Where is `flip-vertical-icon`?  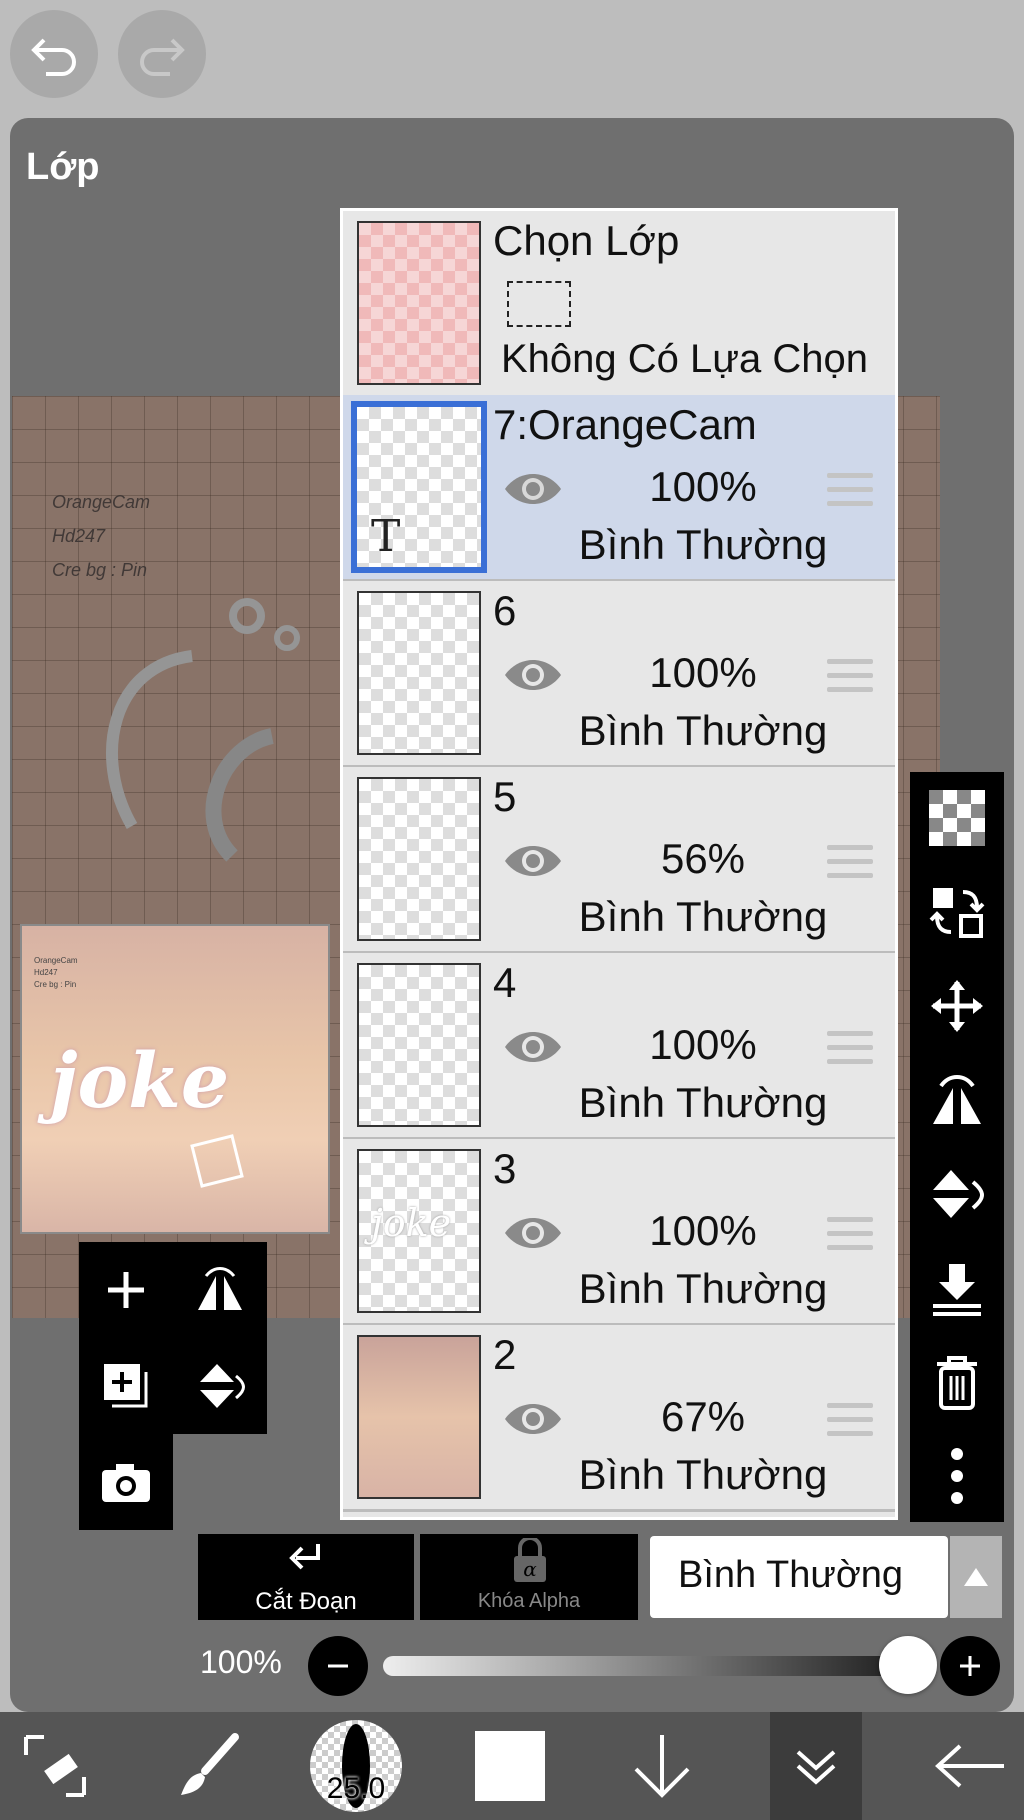
flip-vertical-icon is located at coordinates (222, 1386).